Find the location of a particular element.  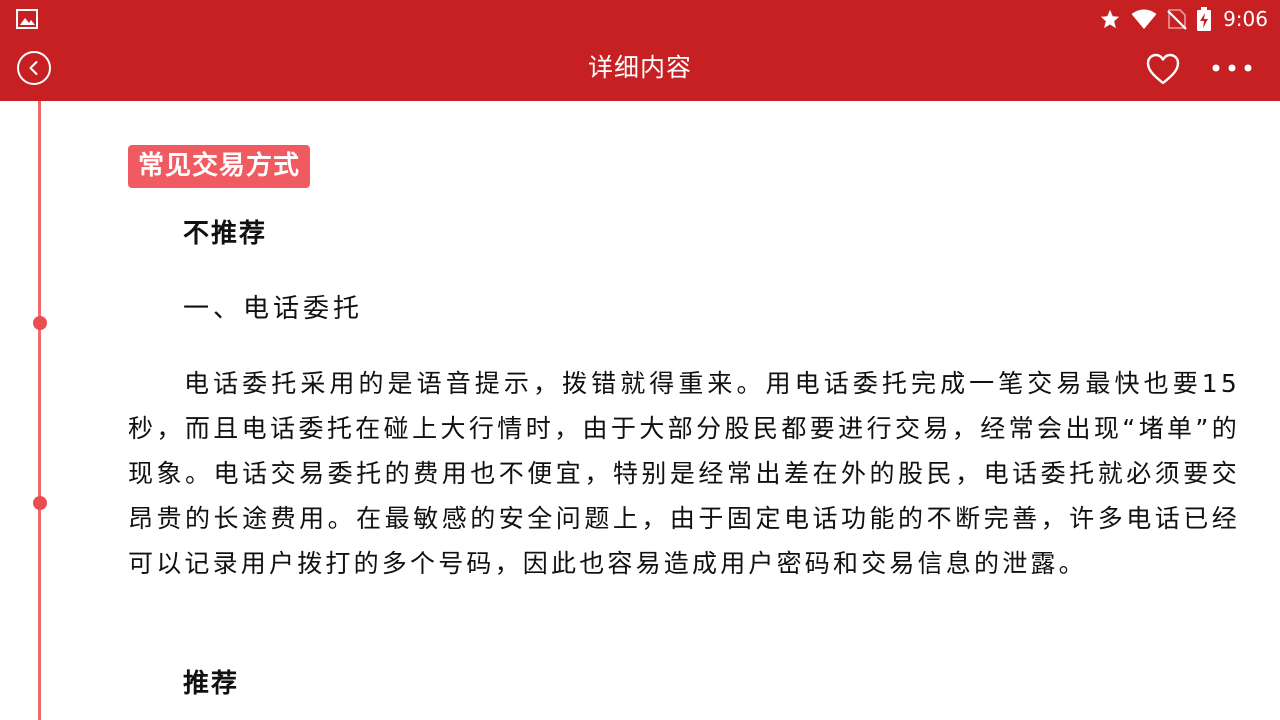

wifi-icon is located at coordinates (1144, 19).